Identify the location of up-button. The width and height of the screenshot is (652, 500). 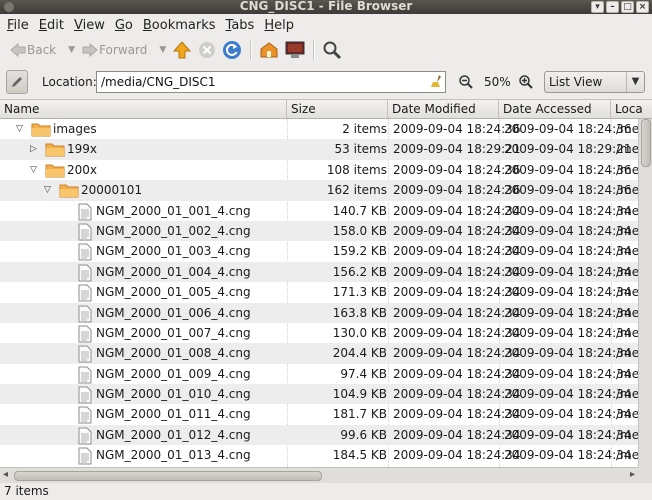
(182, 50).